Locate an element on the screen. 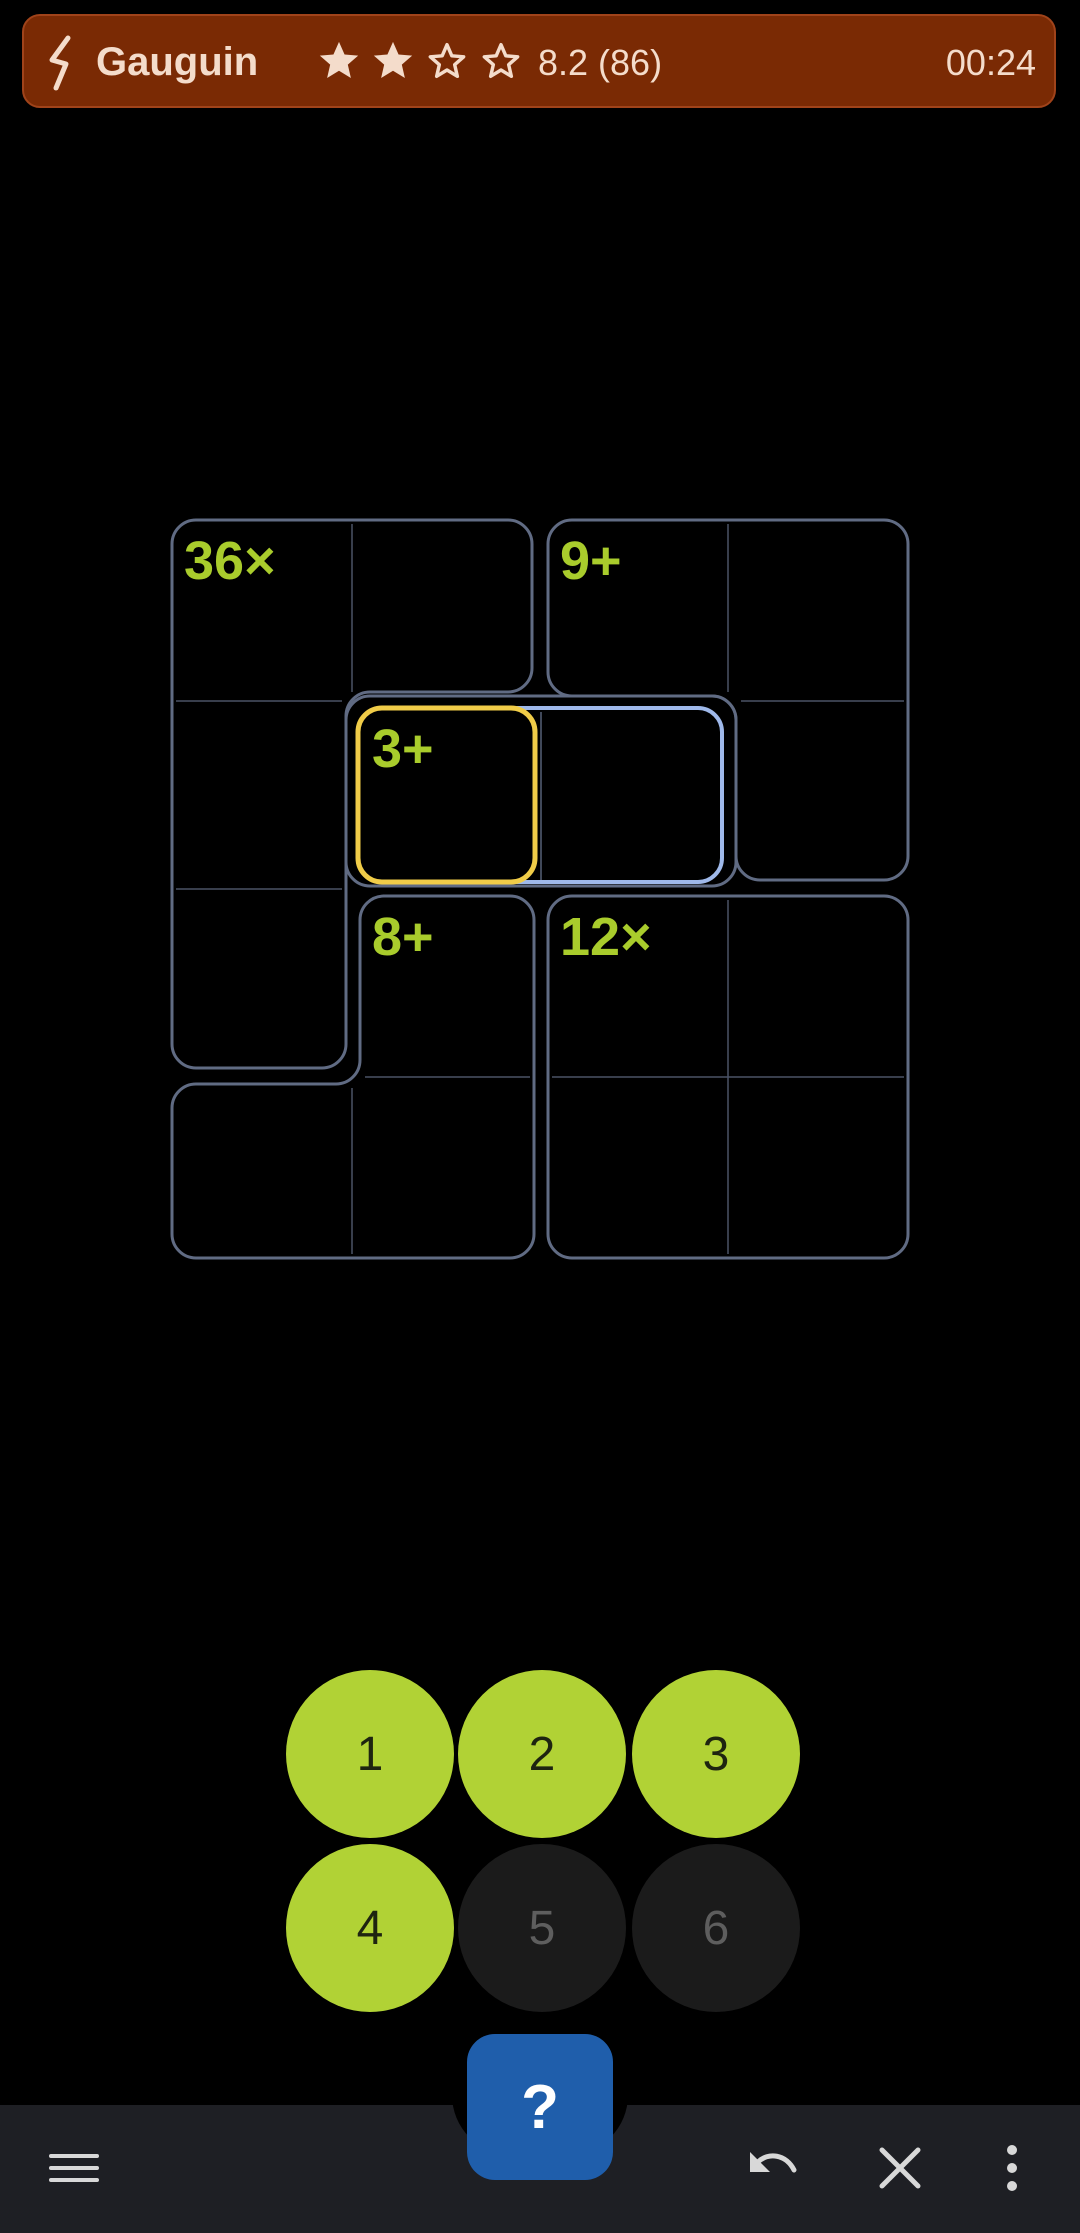  cage-clue-9plus: 9+ is located at coordinates (591, 561).